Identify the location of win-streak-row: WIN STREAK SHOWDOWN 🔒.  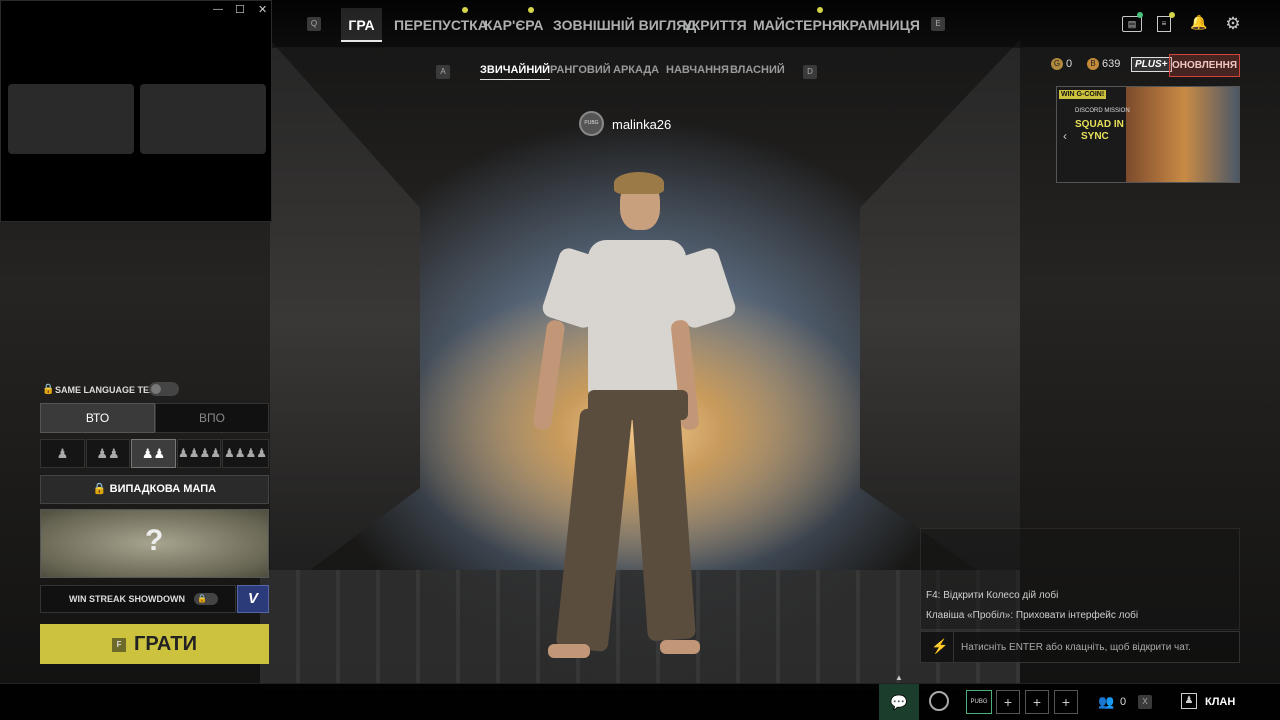
(138, 599).